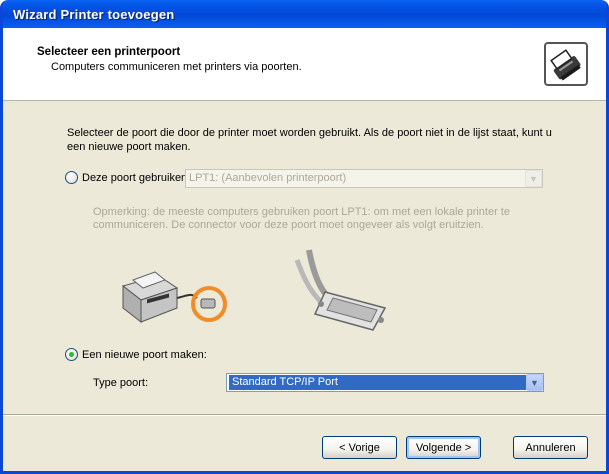 The width and height of the screenshot is (609, 474). Describe the element at coordinates (364, 178) in the screenshot. I see `existing-port-dropdown: LPT1: (Aanbevolen printerpoort) ▼` at that location.